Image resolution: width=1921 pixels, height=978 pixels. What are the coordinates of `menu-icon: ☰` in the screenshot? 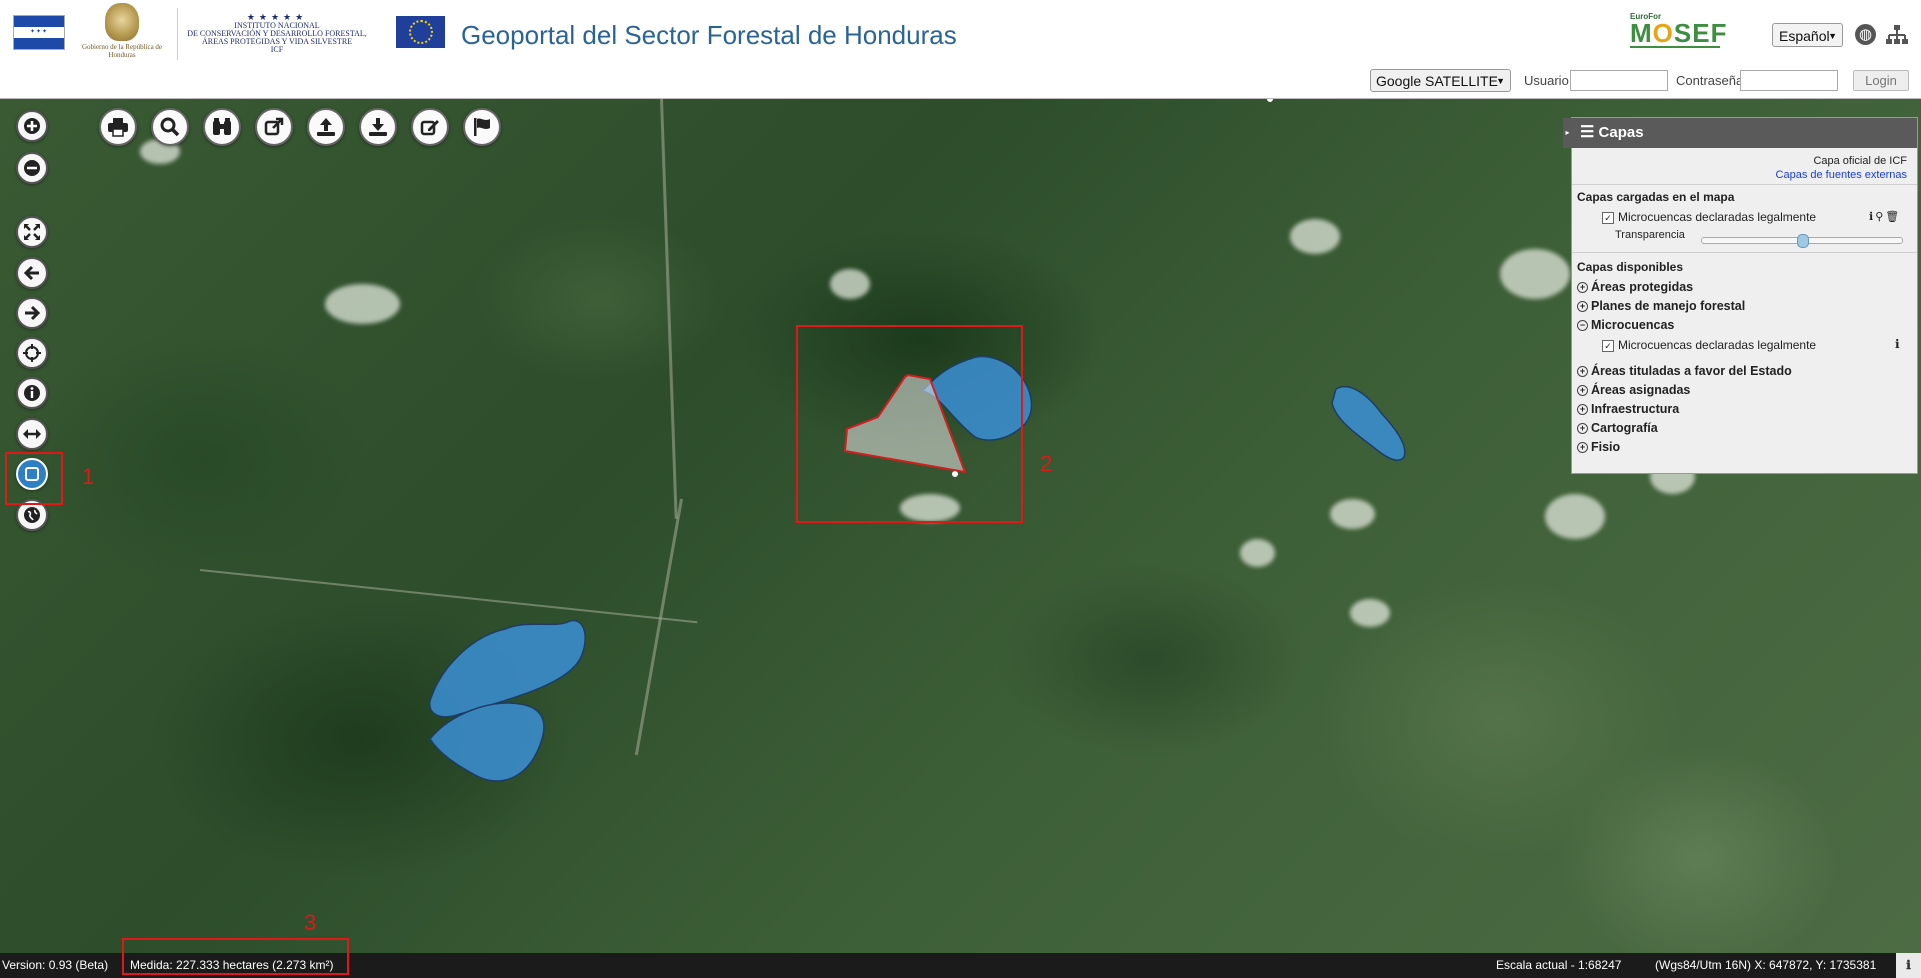 It's located at (1587, 132).